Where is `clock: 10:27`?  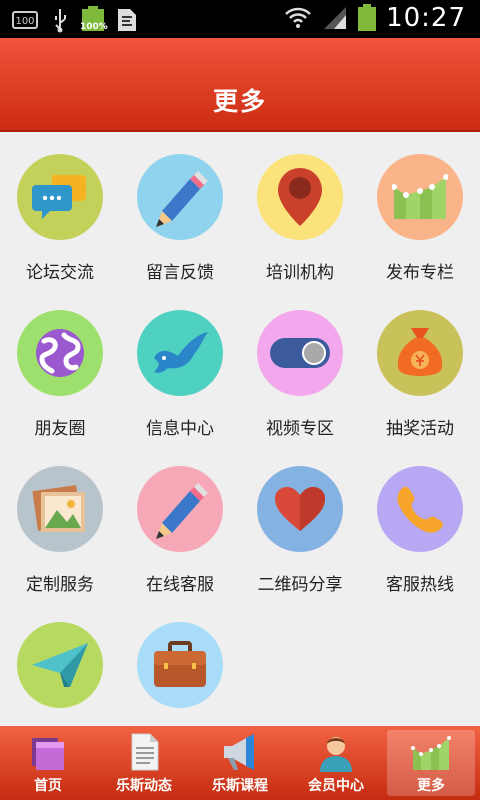
clock: 10:27 is located at coordinates (426, 18).